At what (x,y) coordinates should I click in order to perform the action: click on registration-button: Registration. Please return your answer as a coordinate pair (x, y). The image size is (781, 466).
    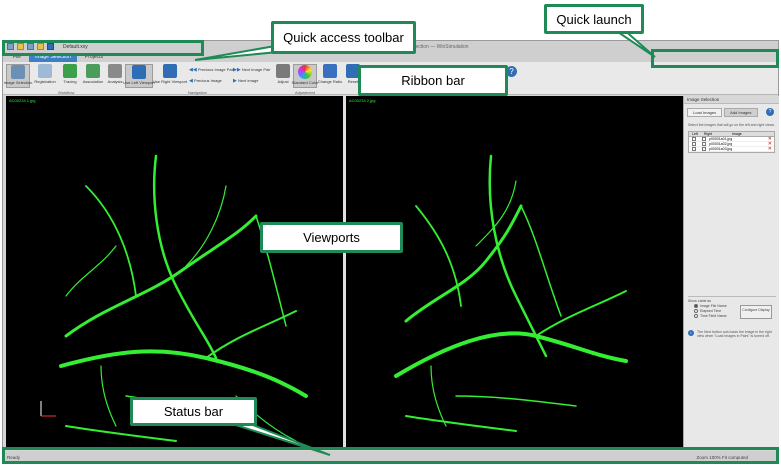
    Looking at the image, I should click on (45, 76).